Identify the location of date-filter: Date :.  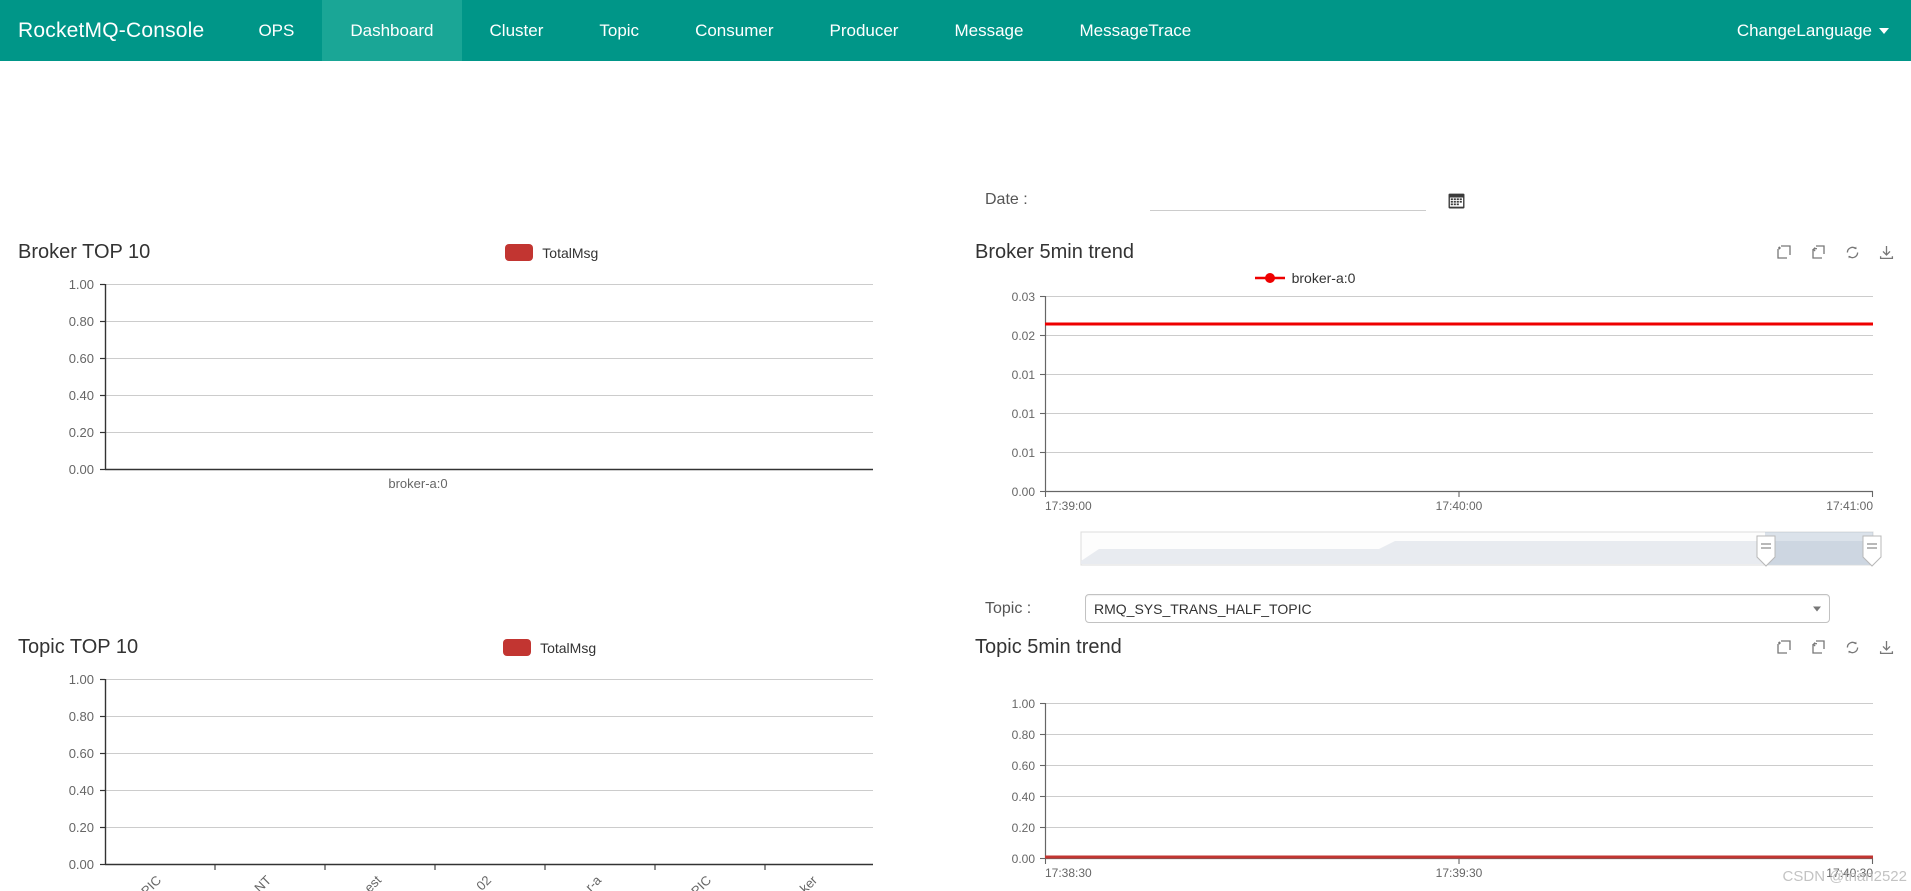
(1225, 200).